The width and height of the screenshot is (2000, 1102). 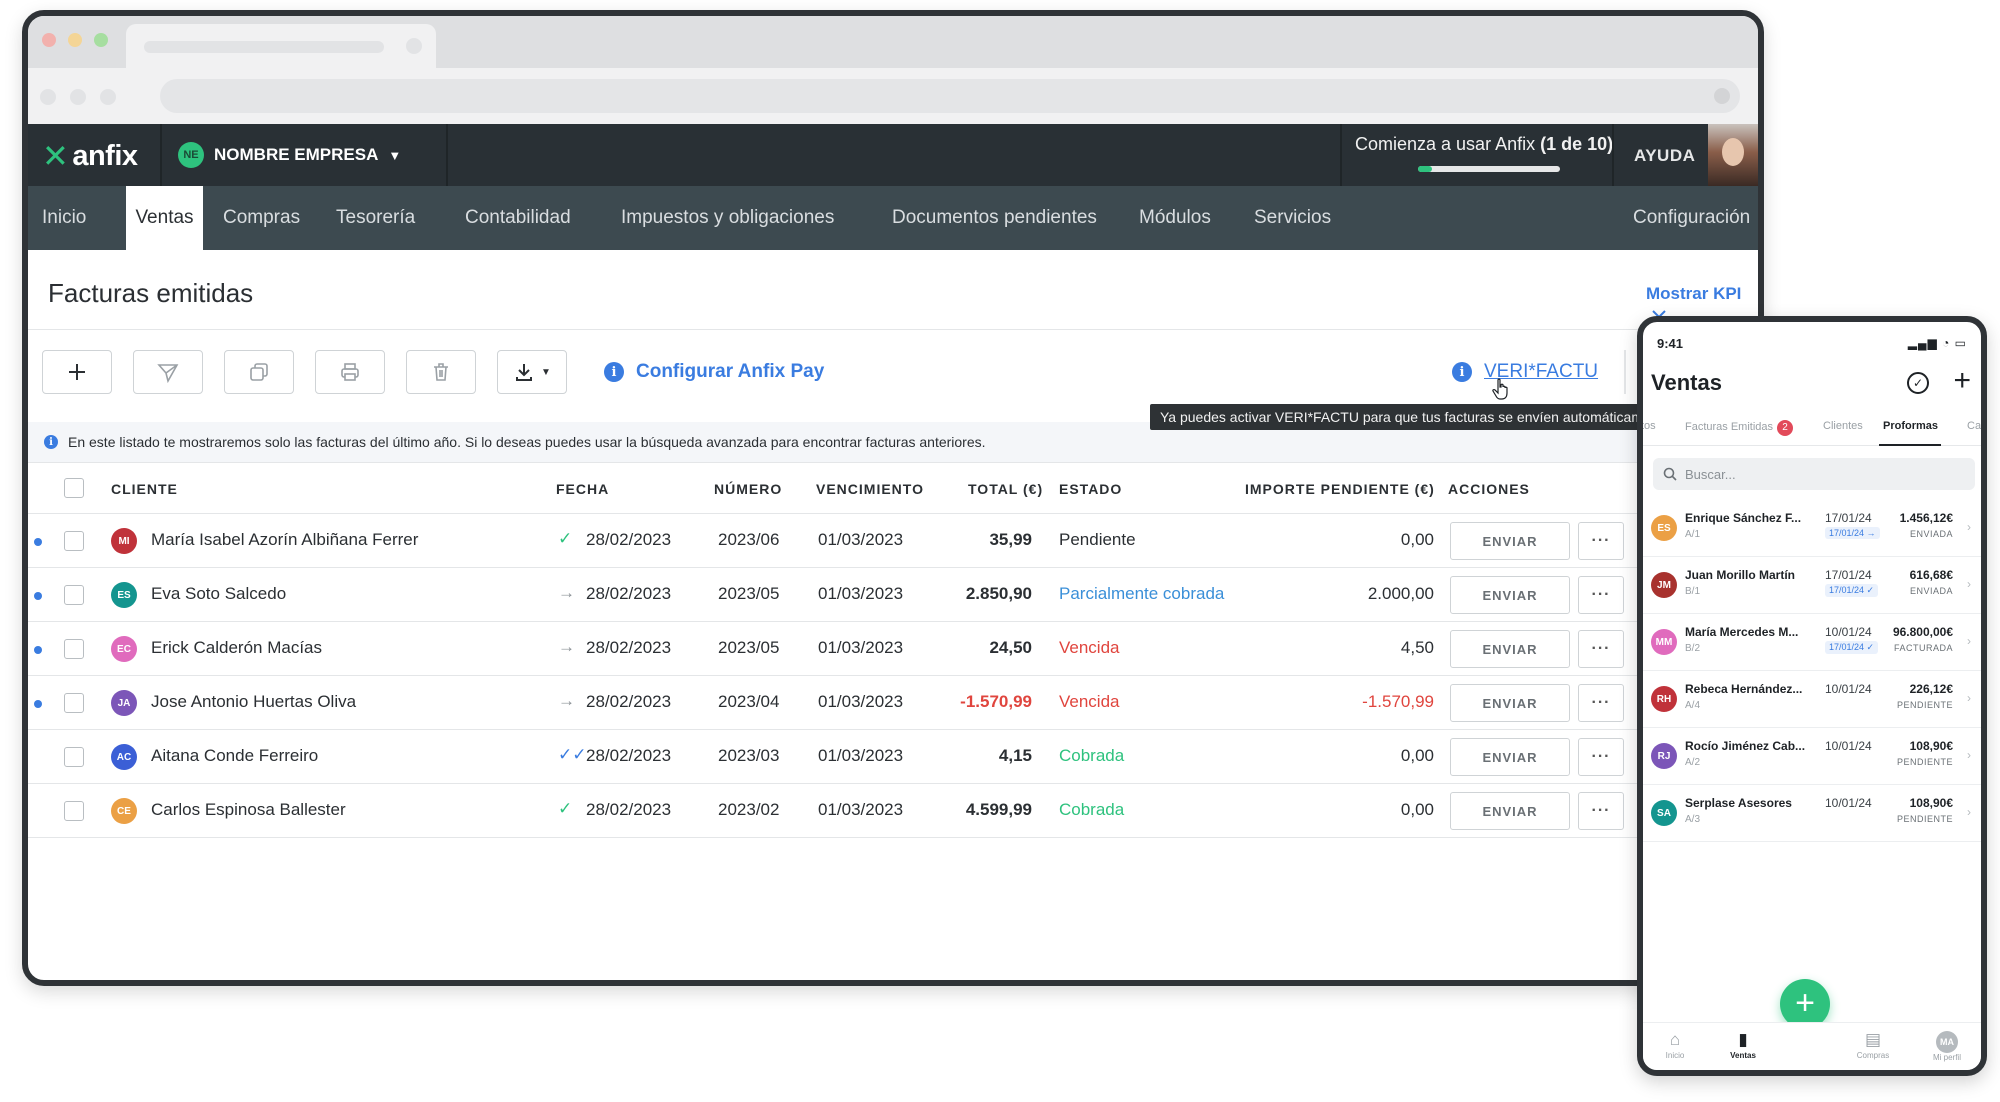 I want to click on bottom-nav-label: Inicio, so click(x=1675, y=1055).